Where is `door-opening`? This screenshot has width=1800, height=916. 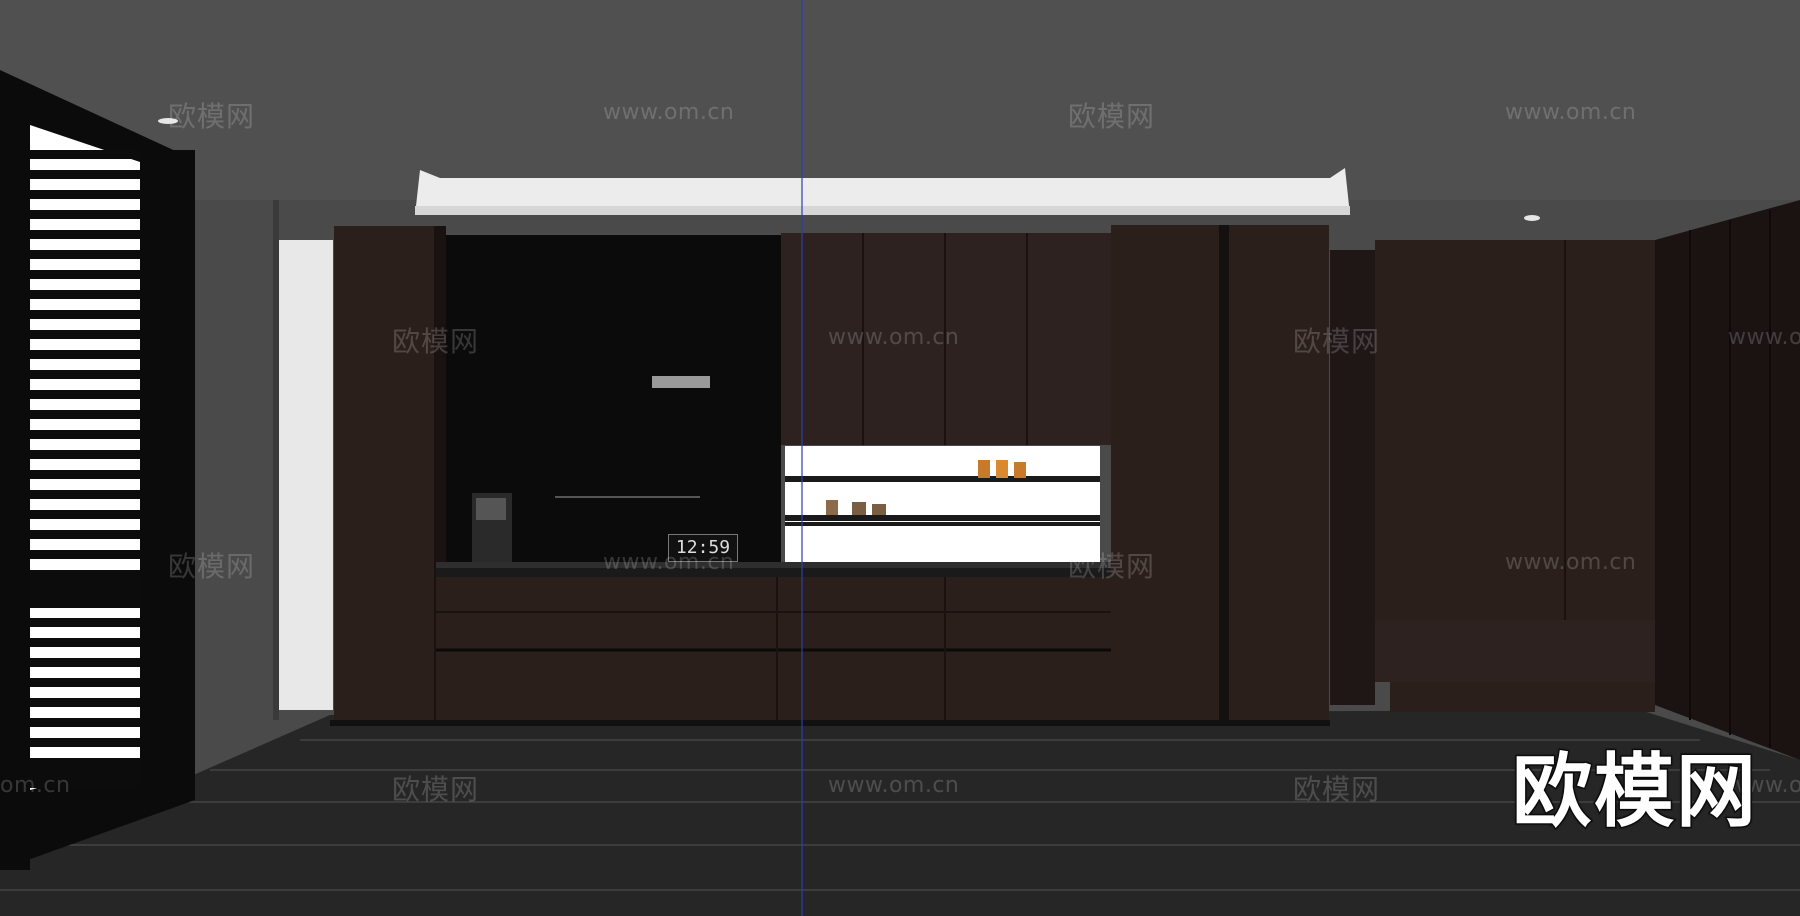 door-opening is located at coordinates (303, 475).